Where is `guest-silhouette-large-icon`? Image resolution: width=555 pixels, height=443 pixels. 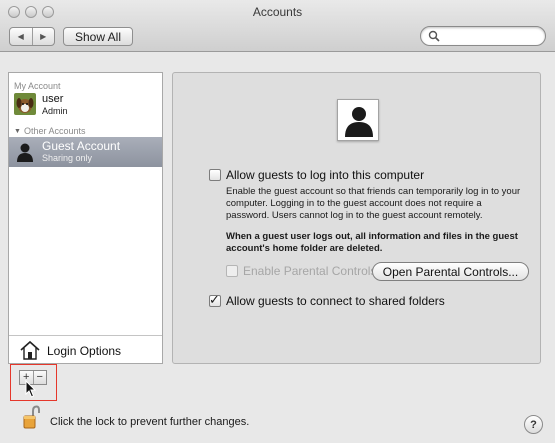
guest-silhouette-large-icon is located at coordinates (359, 122).